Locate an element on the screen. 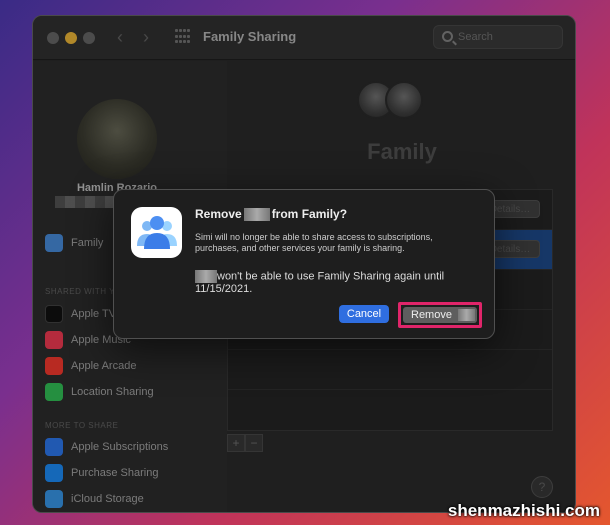 This screenshot has height=525, width=610. remove-button-highlight: Remove is located at coordinates (440, 315).